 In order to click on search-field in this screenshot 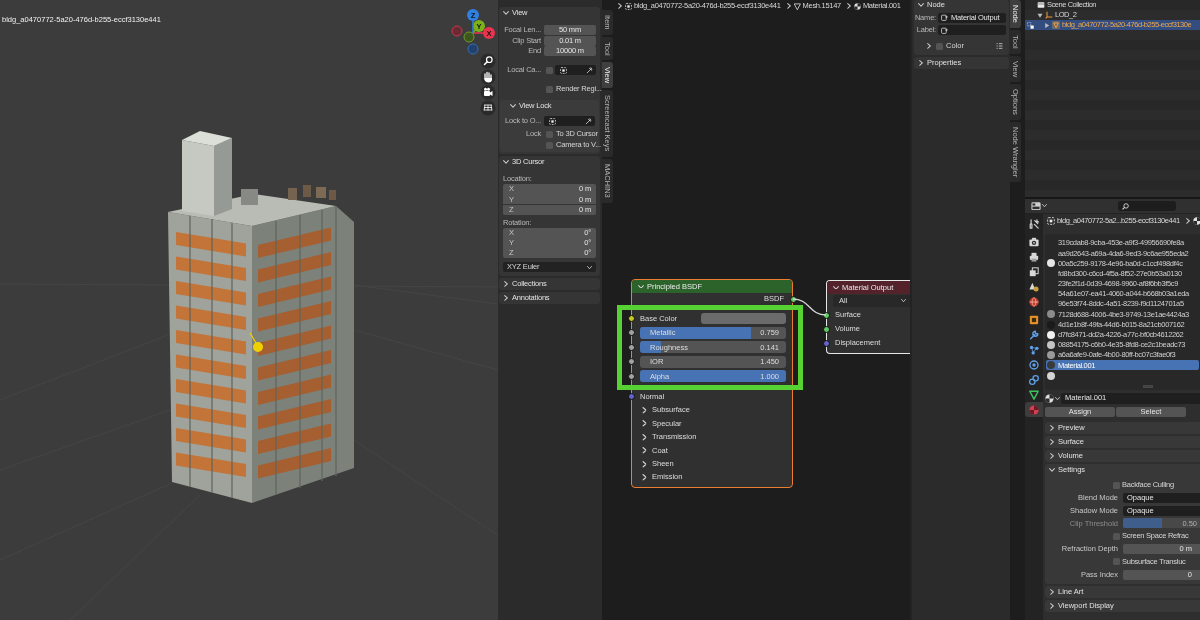, I will do `click(1147, 206)`.